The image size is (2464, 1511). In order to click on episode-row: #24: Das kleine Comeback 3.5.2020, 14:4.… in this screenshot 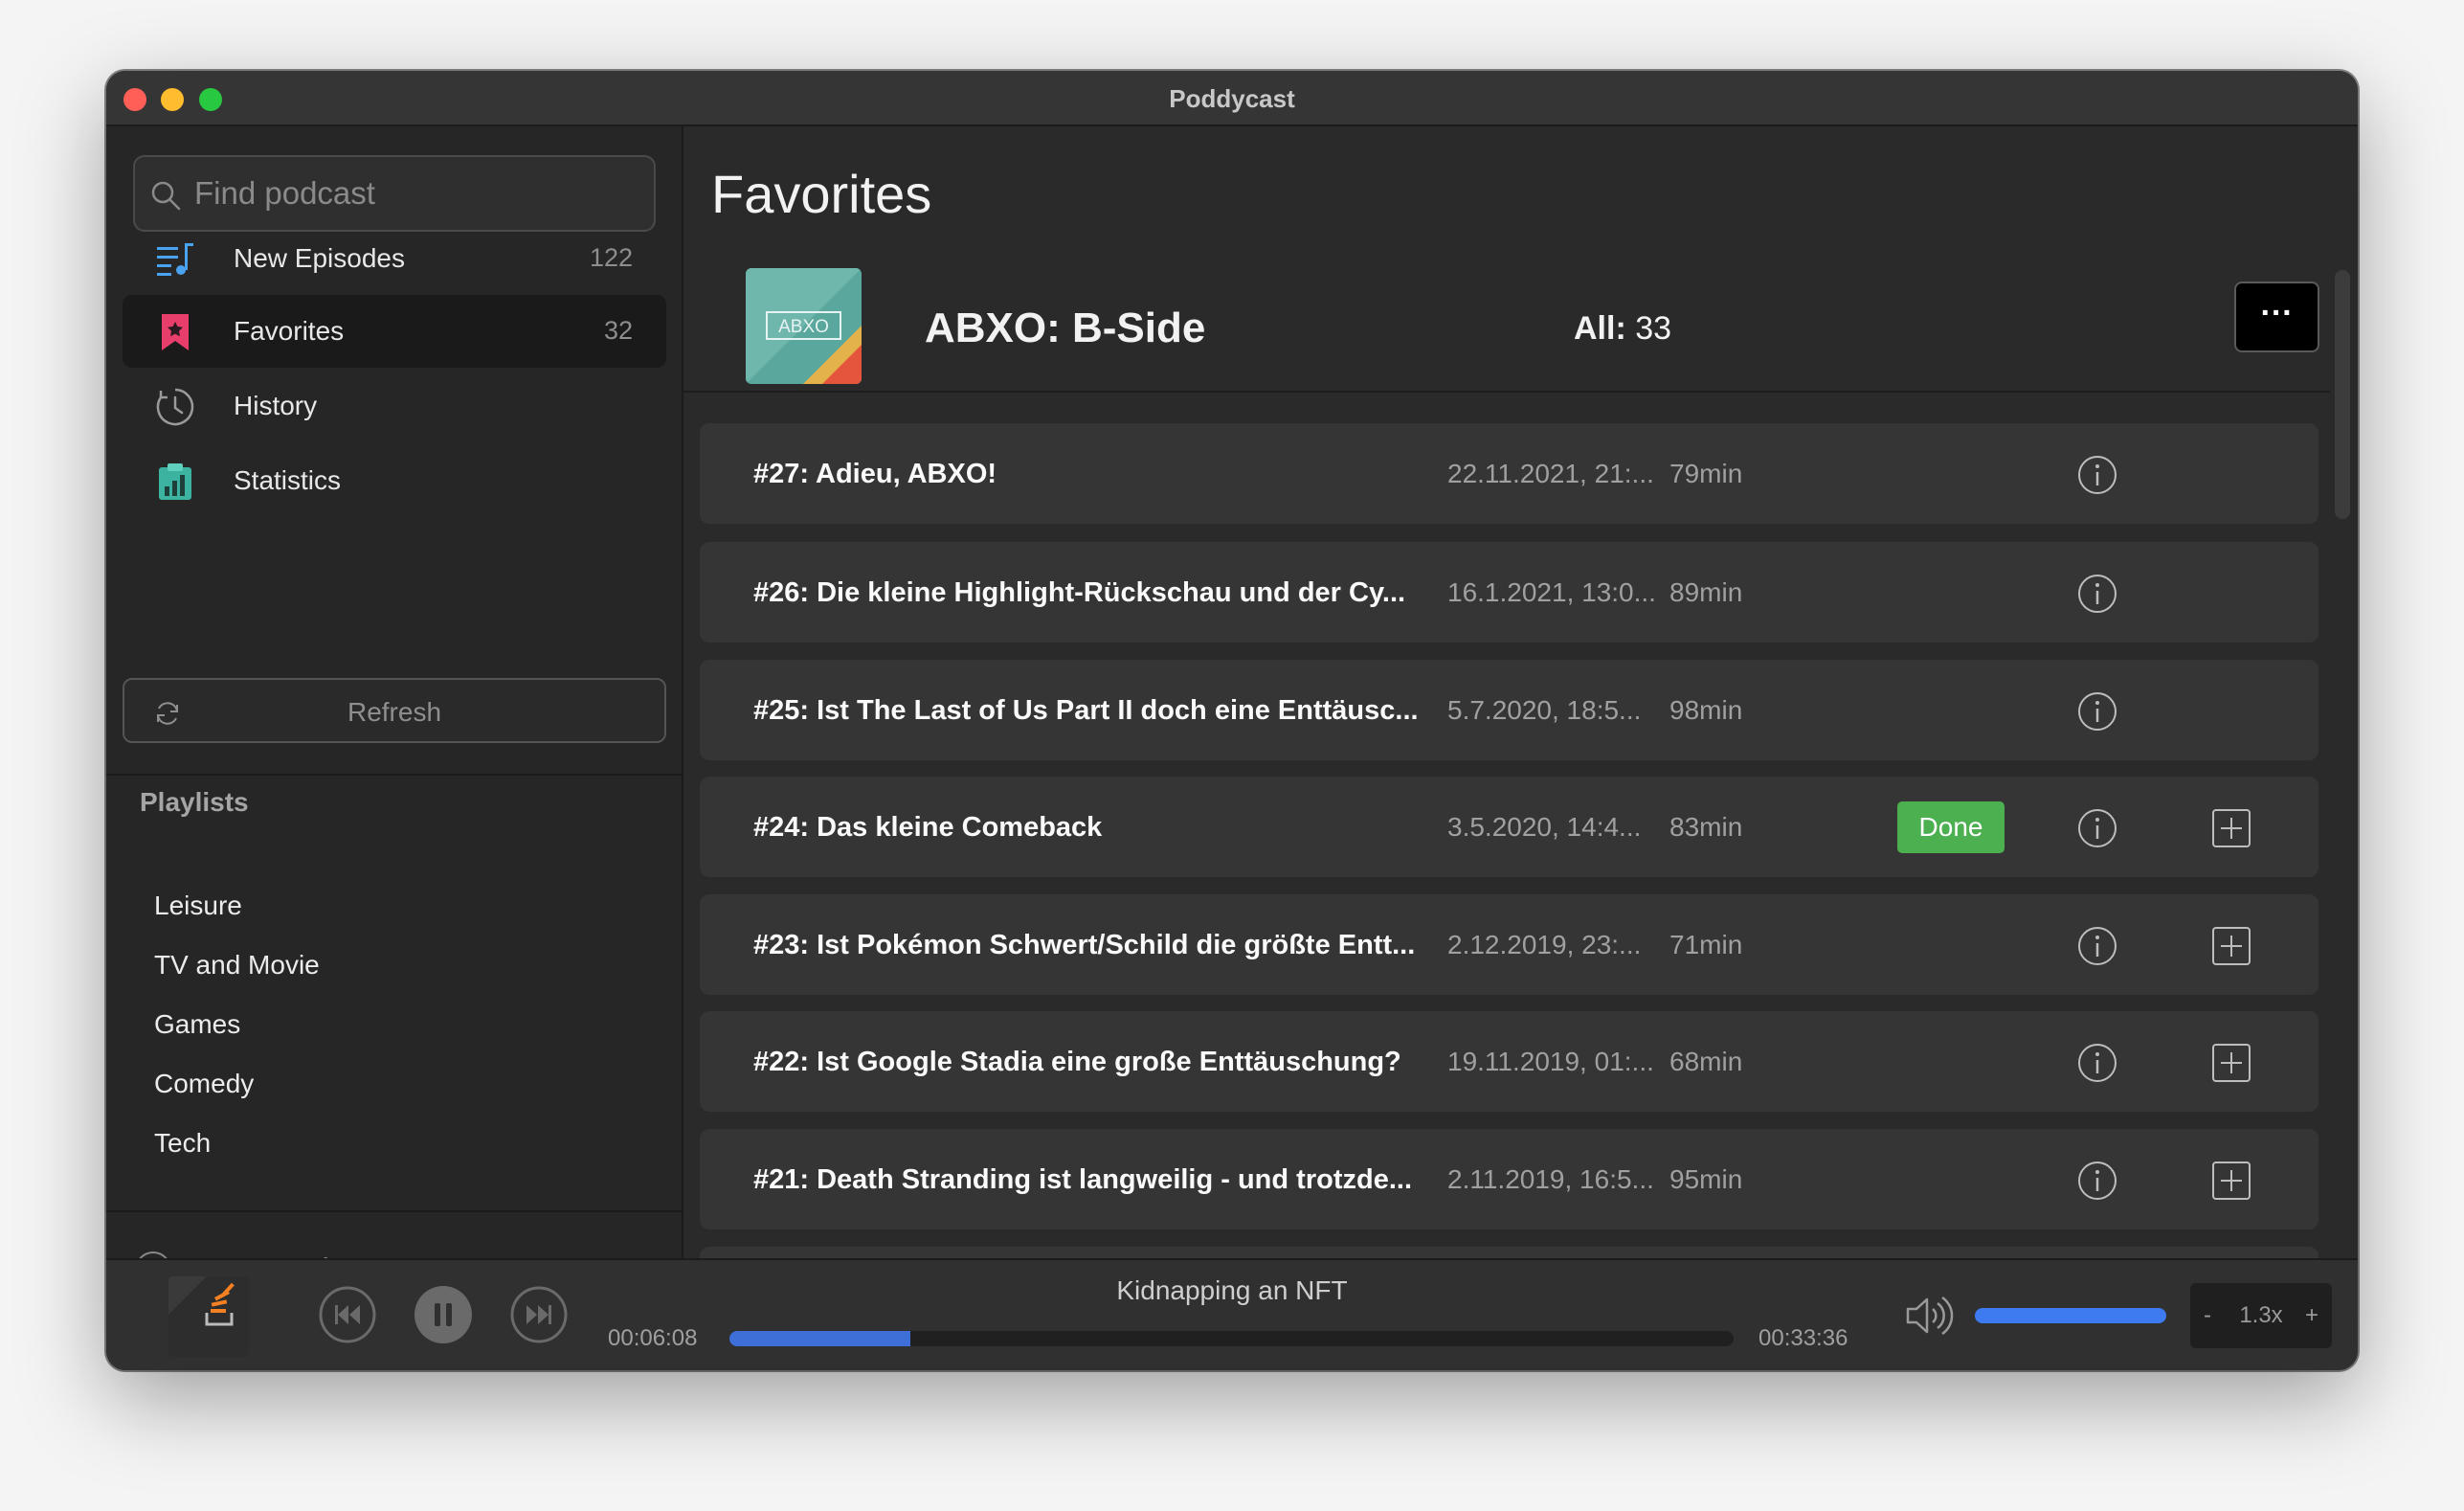, I will do `click(1509, 827)`.